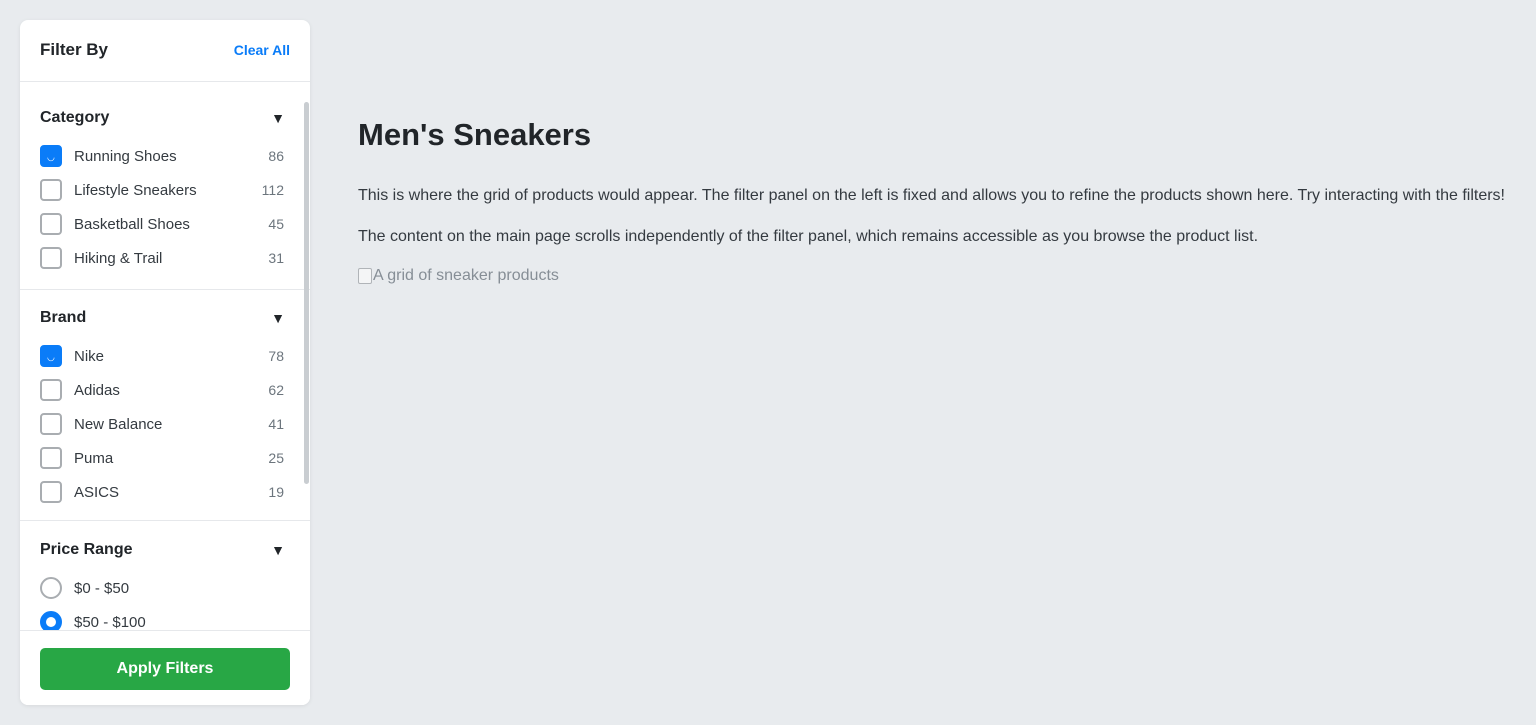 The width and height of the screenshot is (1536, 725). What do you see at coordinates (74, 49) in the screenshot?
I see `filter-panel-title: Filter By` at bounding box center [74, 49].